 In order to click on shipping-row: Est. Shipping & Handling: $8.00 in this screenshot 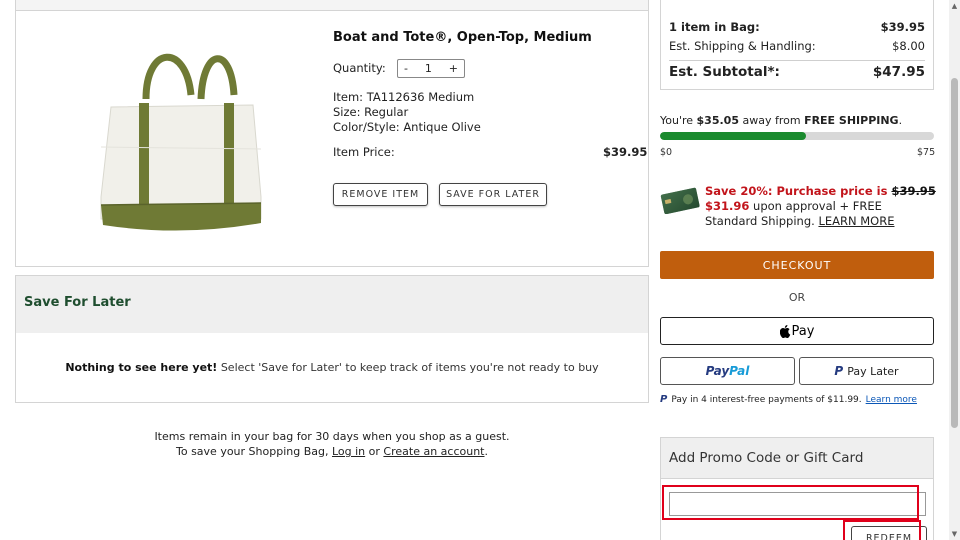, I will do `click(797, 46)`.